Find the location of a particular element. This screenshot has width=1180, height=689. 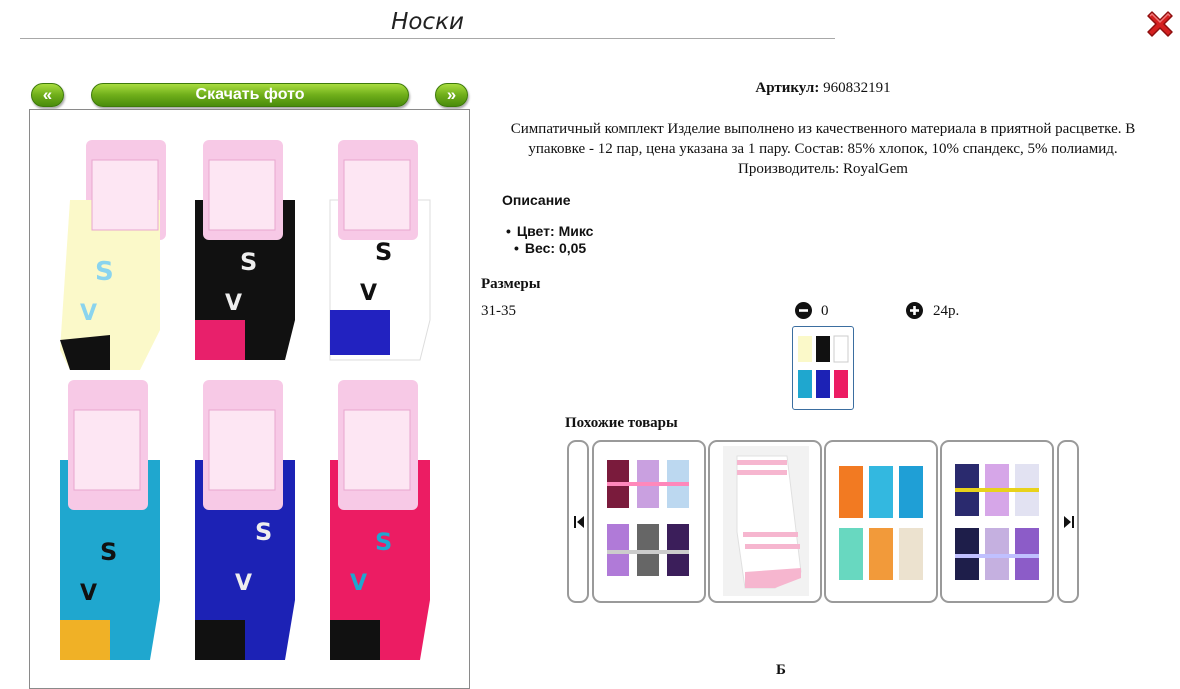

attribute-weight: Вес: 0,05 is located at coordinates (549, 248).